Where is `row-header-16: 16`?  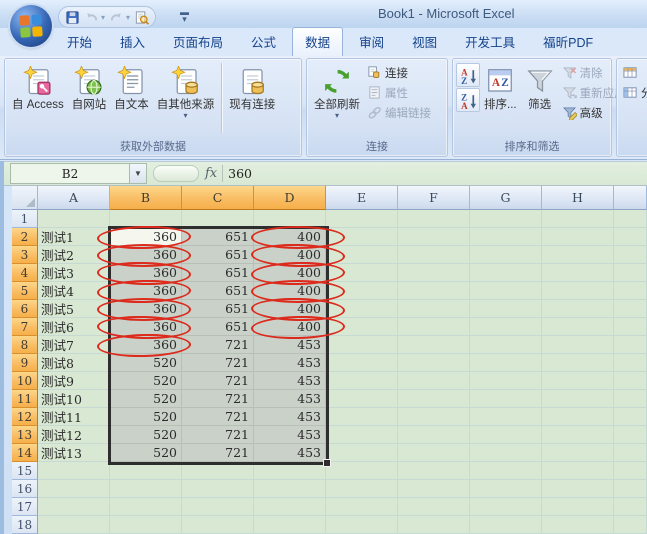 row-header-16: 16 is located at coordinates (25, 489).